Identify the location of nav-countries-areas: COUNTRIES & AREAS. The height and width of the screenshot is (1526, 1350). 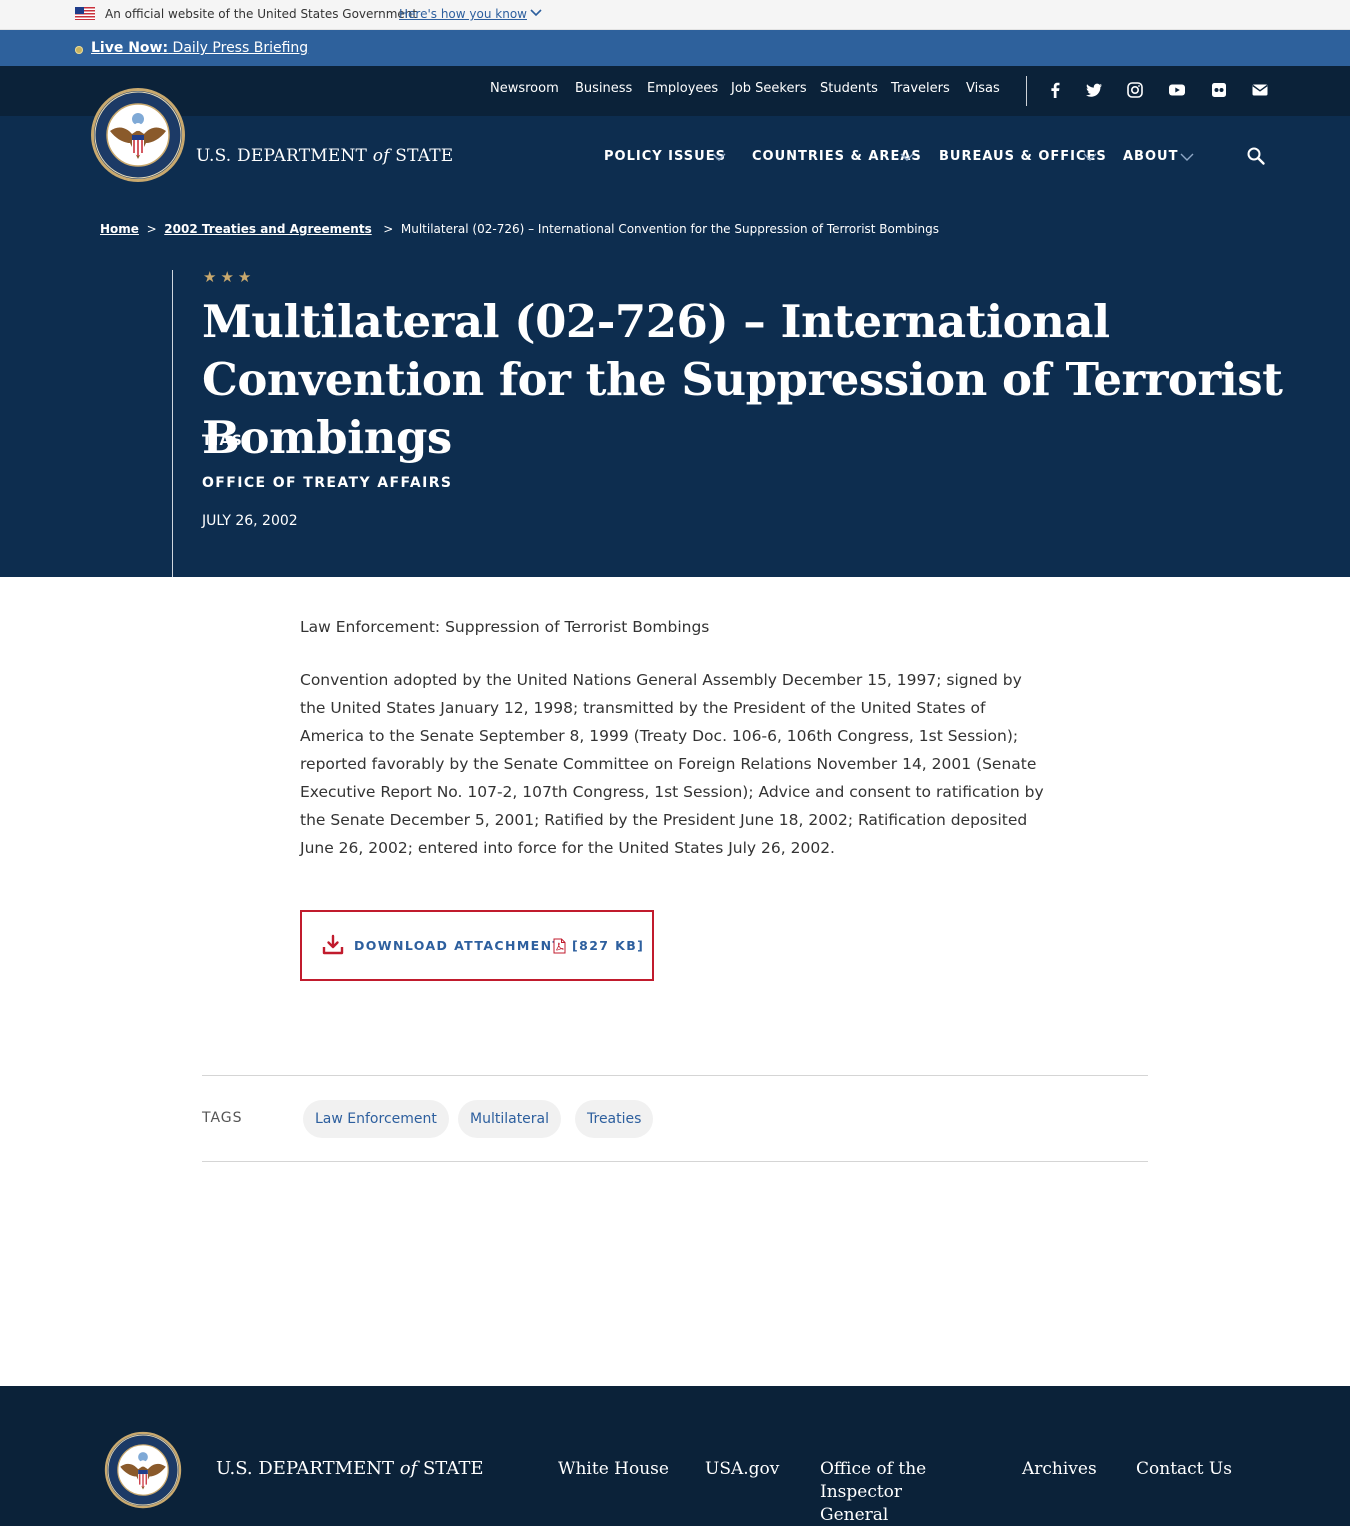
(837, 156).